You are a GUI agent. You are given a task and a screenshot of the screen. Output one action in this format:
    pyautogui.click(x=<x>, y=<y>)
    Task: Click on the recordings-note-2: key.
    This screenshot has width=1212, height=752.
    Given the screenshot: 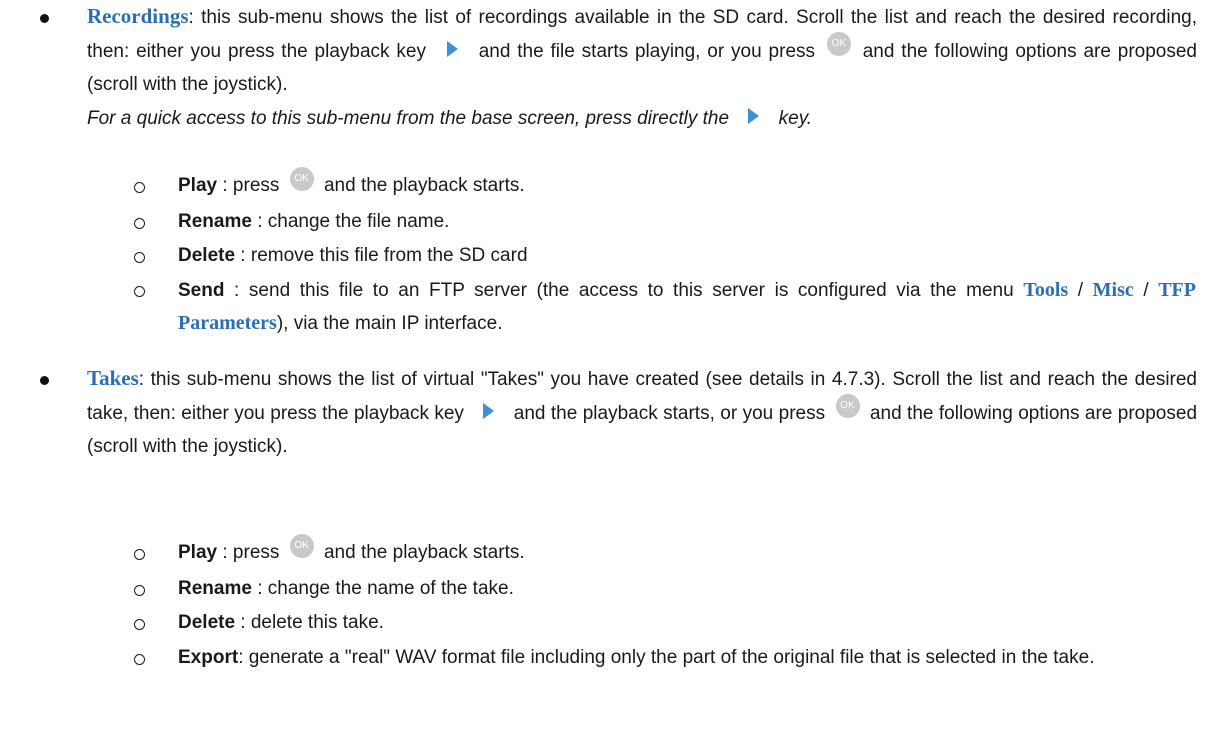 What is the action you would take?
    pyautogui.click(x=795, y=118)
    